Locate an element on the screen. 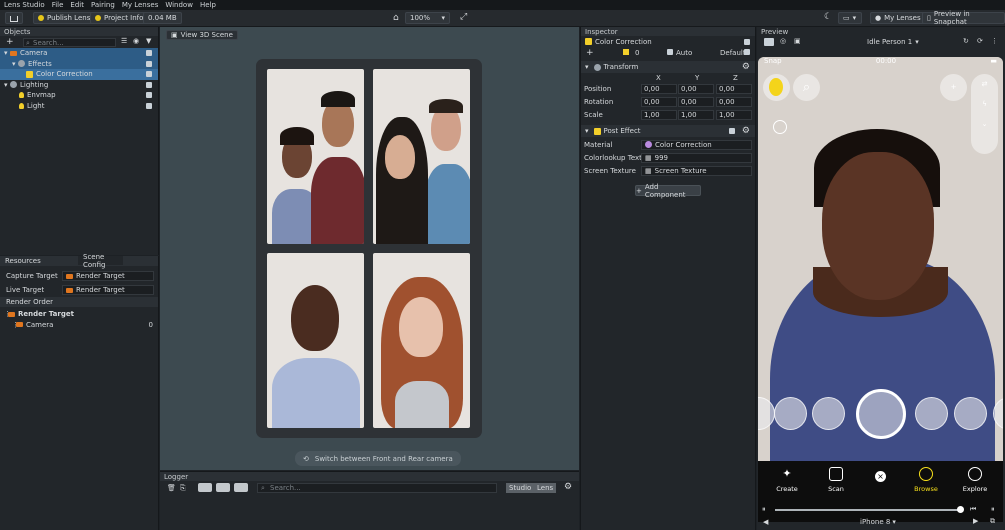 The image size is (1005, 530). reset-icon: ⌂ is located at coordinates (396, 18).